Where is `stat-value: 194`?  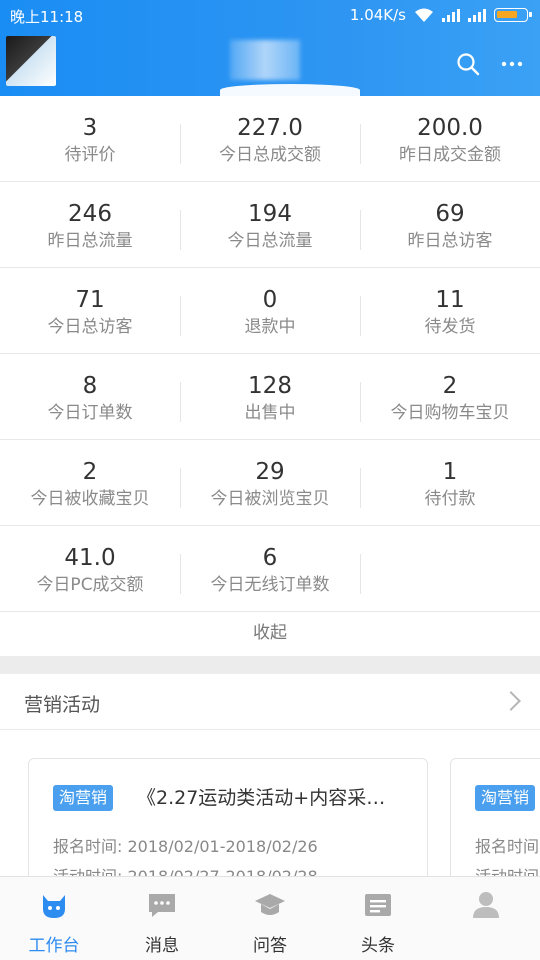 stat-value: 194 is located at coordinates (270, 214).